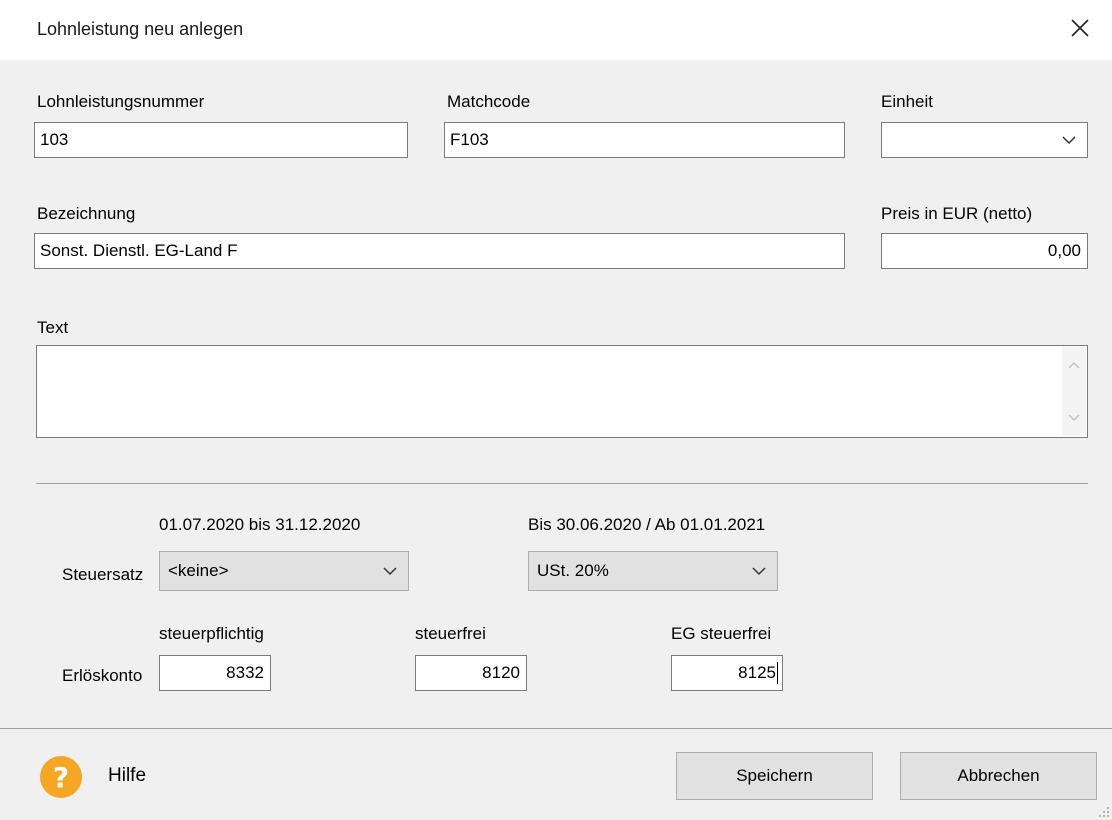 The image size is (1112, 820). I want to click on matchcode-input: F103, so click(644, 140).